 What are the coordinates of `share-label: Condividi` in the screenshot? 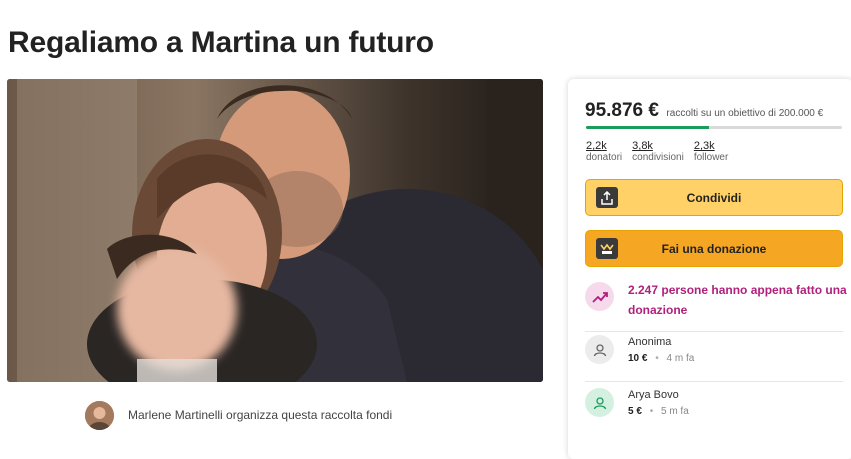 It's located at (714, 197).